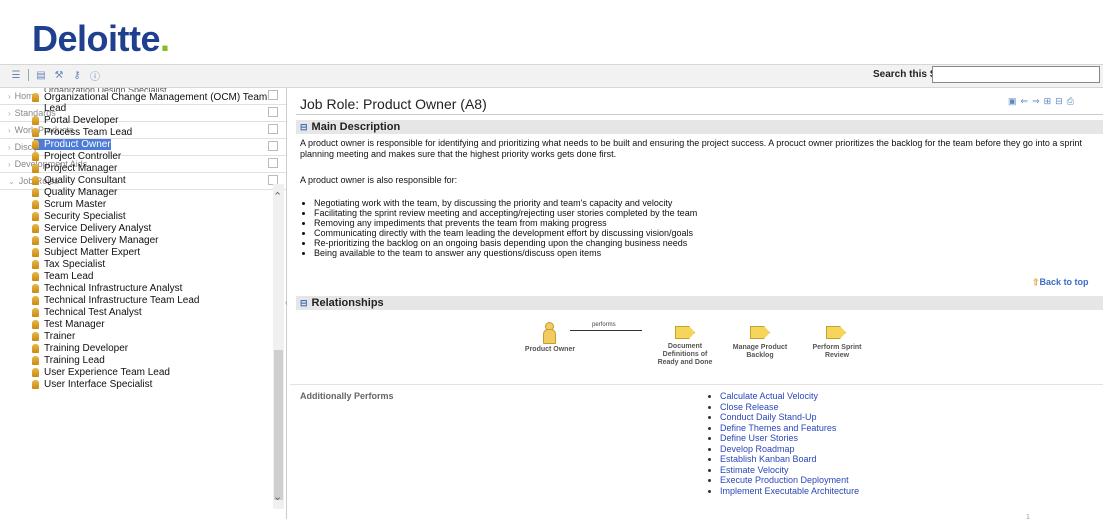 This screenshot has width=1103, height=521. I want to click on collapse-panel-icon: ‹, so click(286, 302).